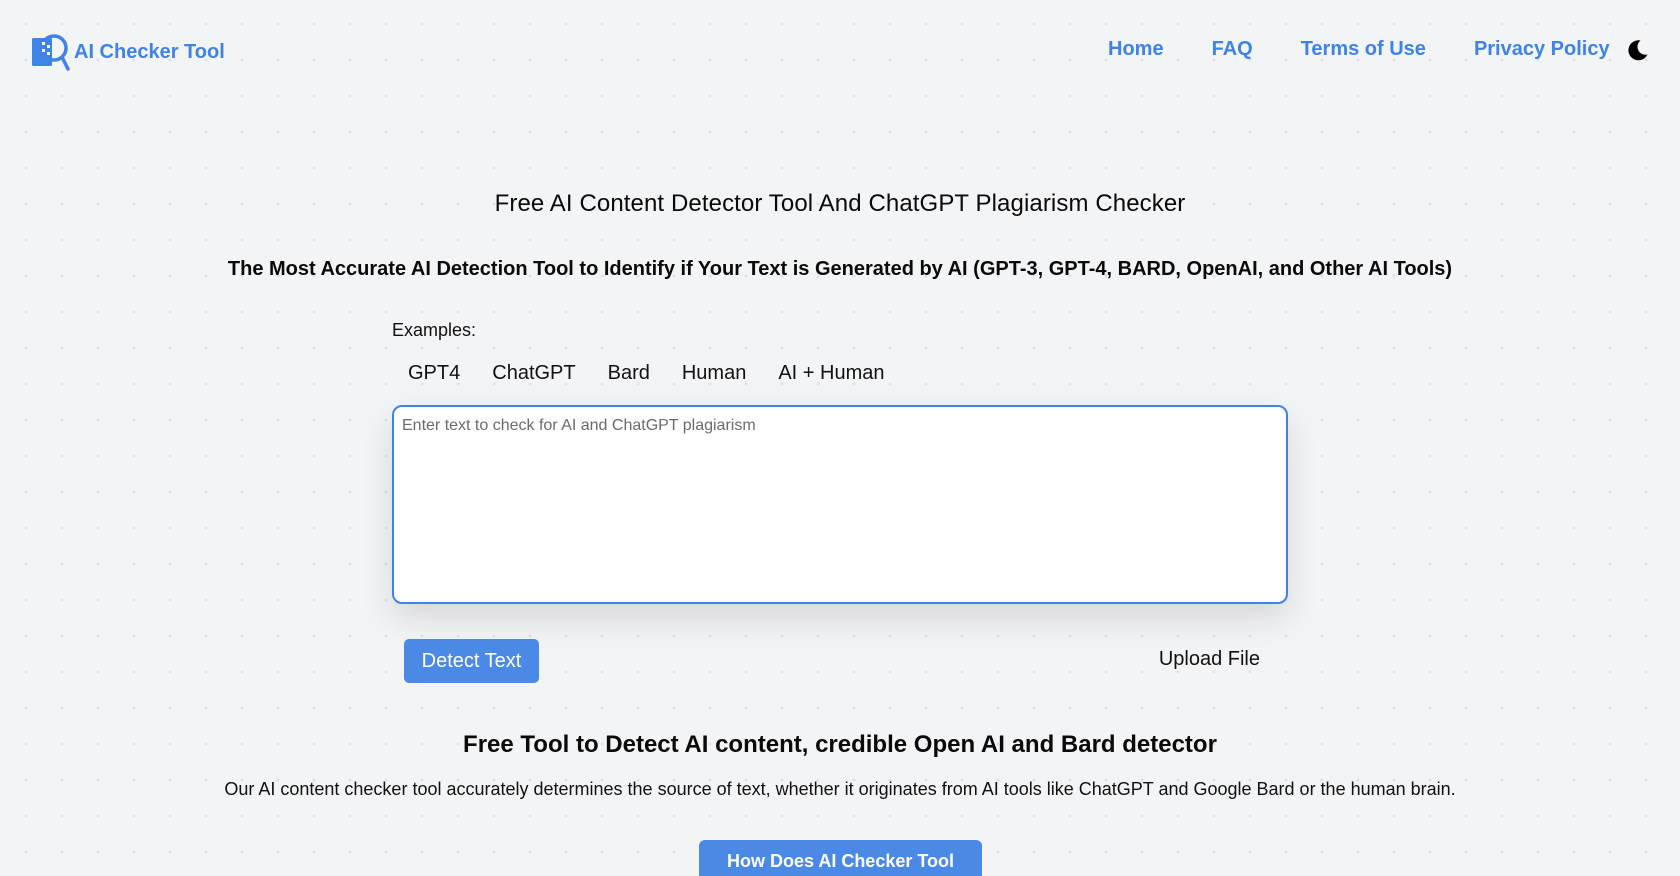 Image resolution: width=1680 pixels, height=876 pixels. Describe the element at coordinates (1542, 49) in the screenshot. I see `nav-privacy-policy: Privacy Policy` at that location.